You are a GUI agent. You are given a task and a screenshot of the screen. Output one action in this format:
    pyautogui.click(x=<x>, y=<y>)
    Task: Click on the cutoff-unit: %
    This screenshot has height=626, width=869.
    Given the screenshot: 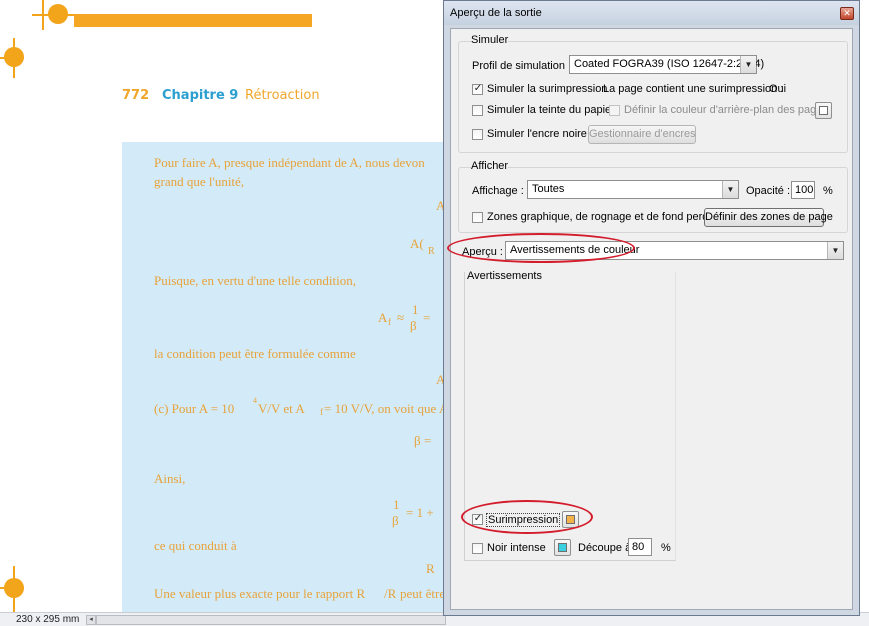 What is the action you would take?
    pyautogui.click(x=666, y=548)
    